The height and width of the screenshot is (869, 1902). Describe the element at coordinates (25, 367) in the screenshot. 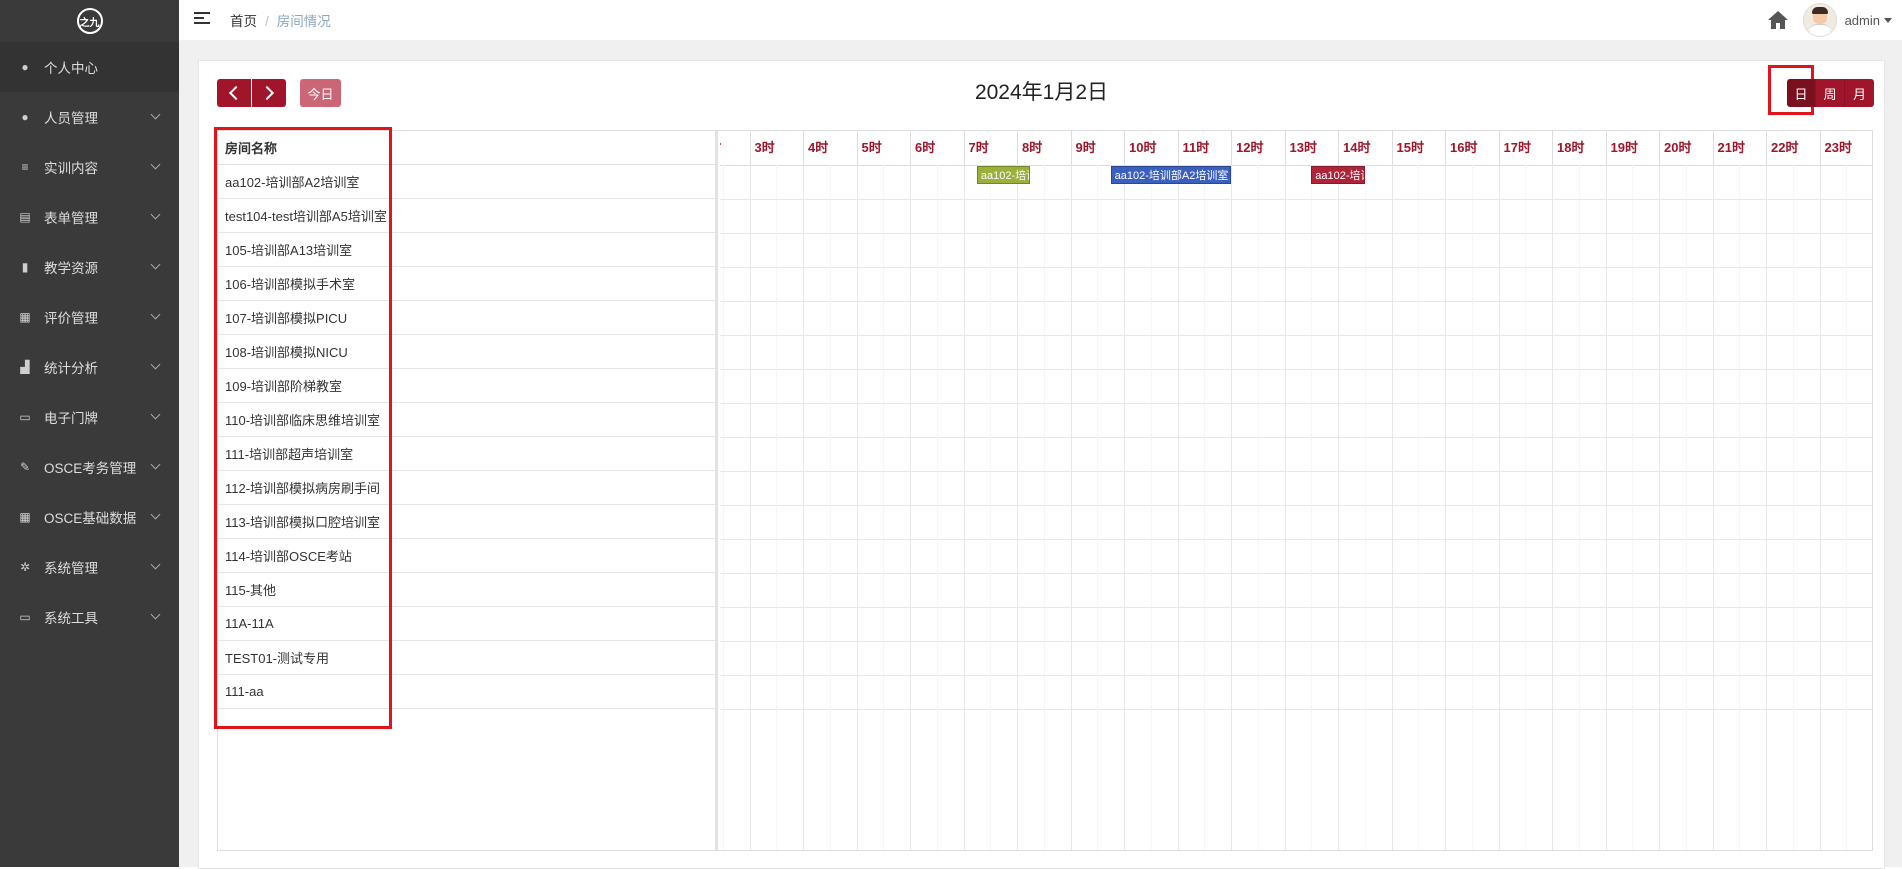

I see `bar-chart-icon: ▟` at that location.